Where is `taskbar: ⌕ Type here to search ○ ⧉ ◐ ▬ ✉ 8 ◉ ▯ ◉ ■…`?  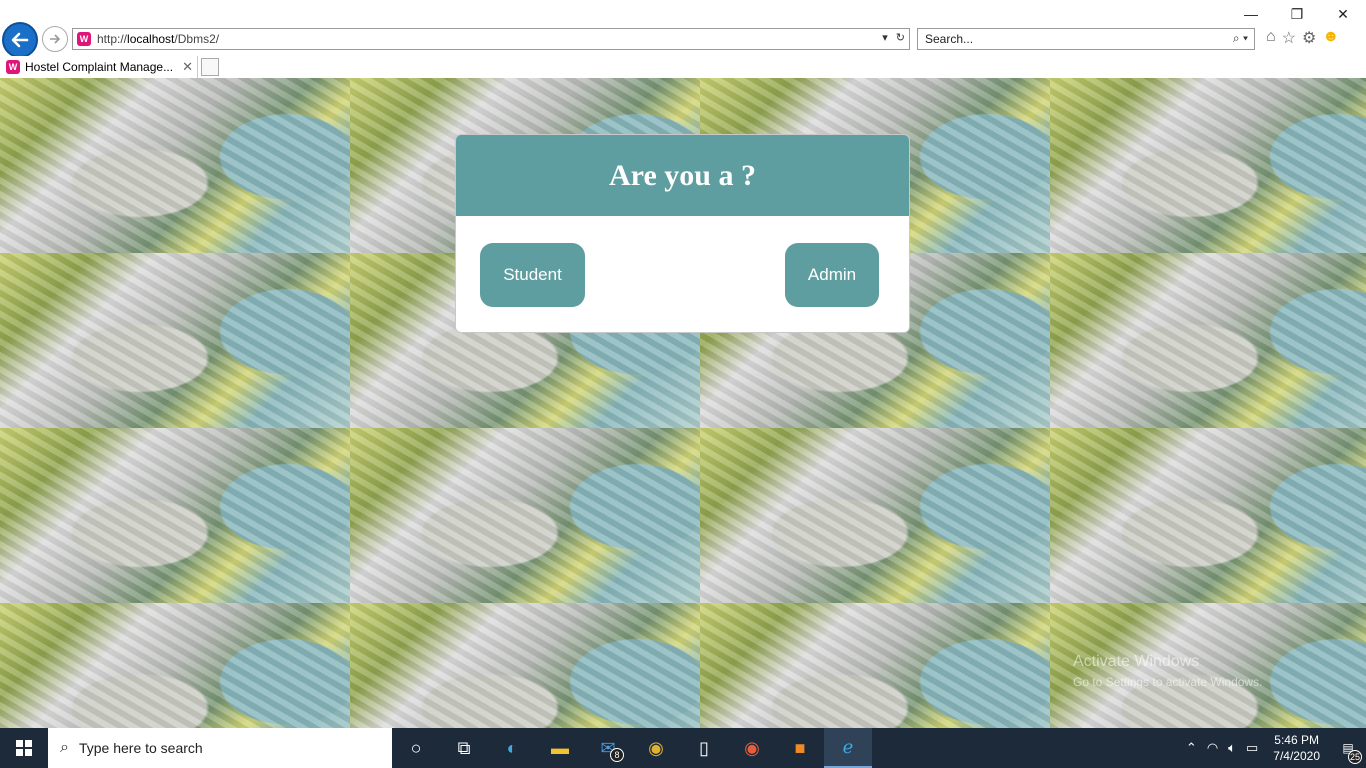 taskbar: ⌕ Type here to search ○ ⧉ ◐ ▬ ✉ 8 ◉ ▯ ◉ ■… is located at coordinates (683, 748).